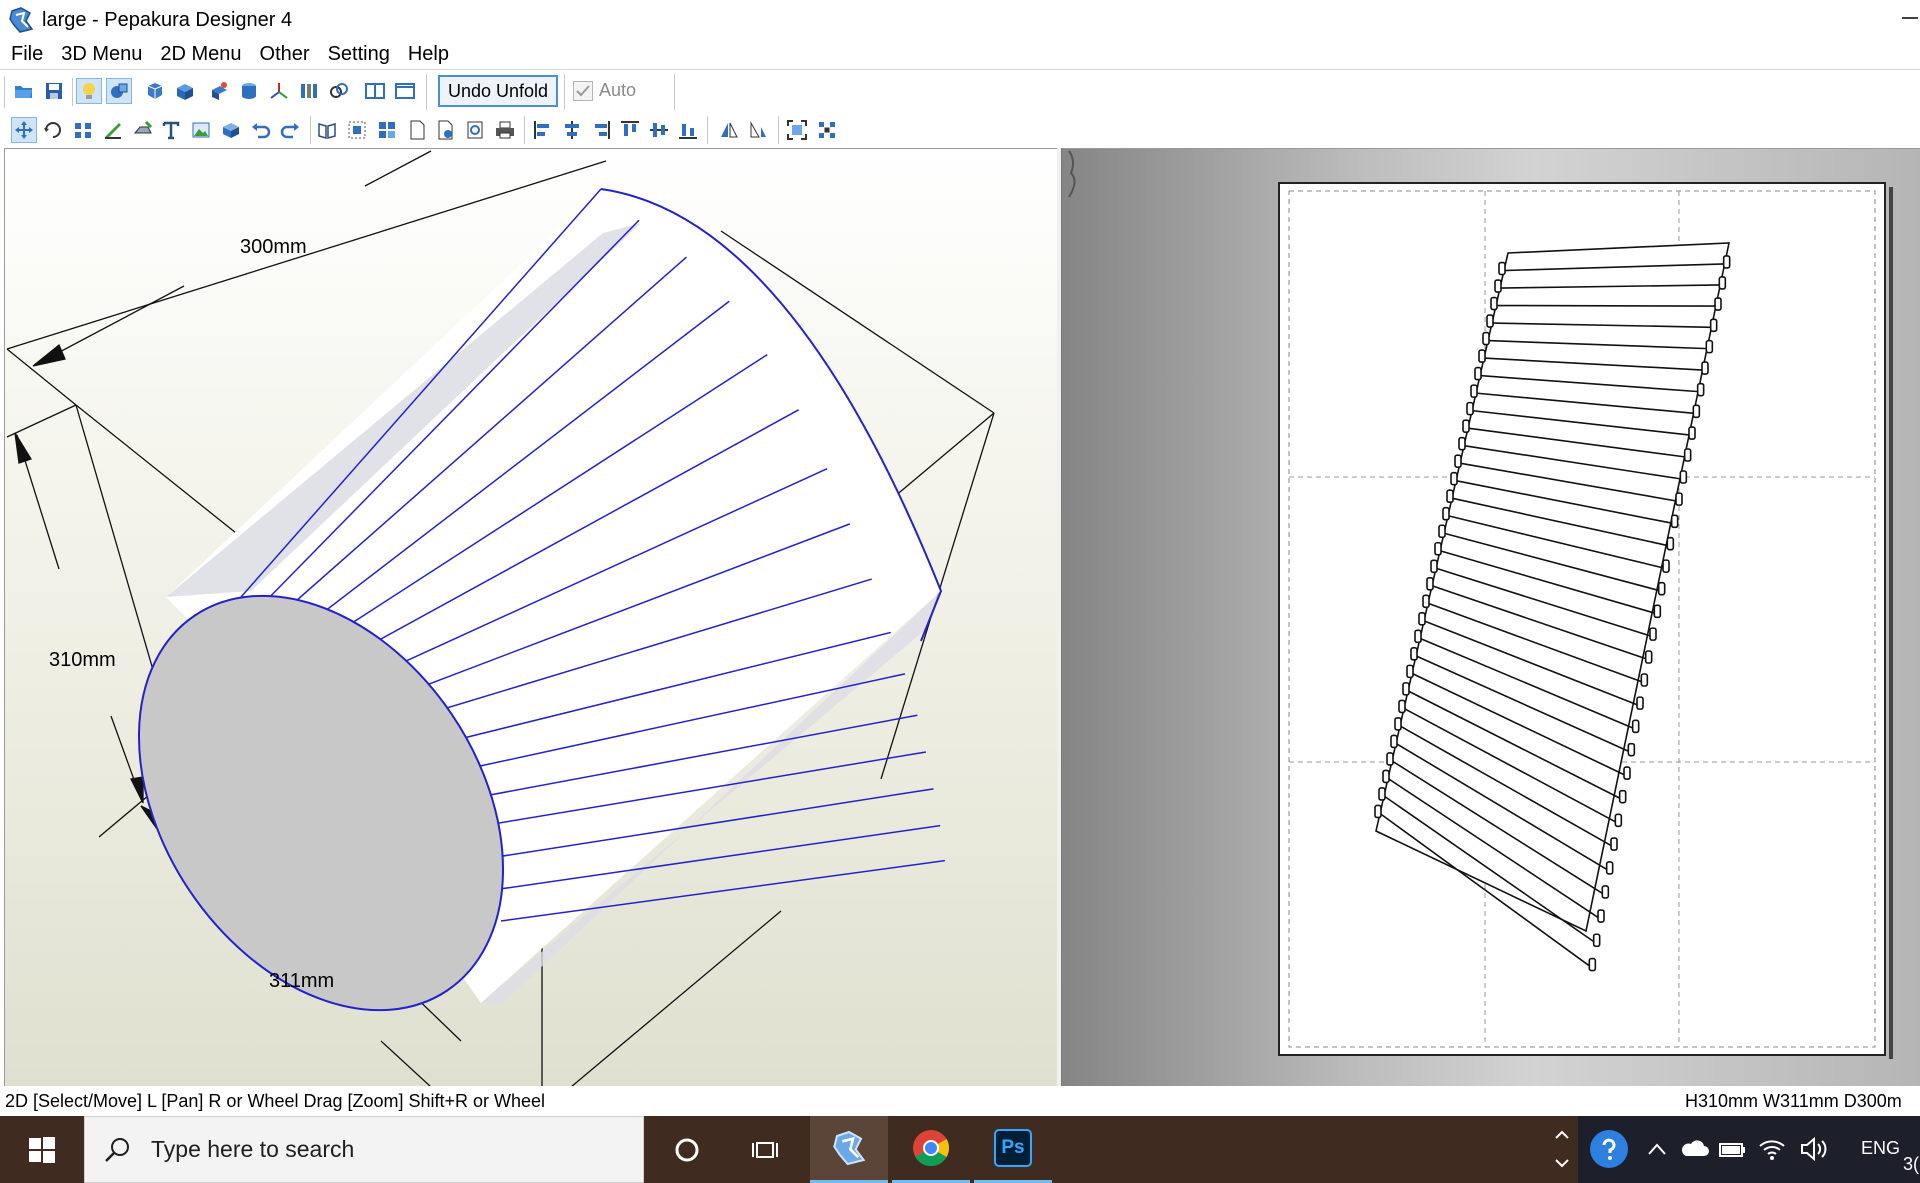  I want to click on fold-icon, so click(219, 91).